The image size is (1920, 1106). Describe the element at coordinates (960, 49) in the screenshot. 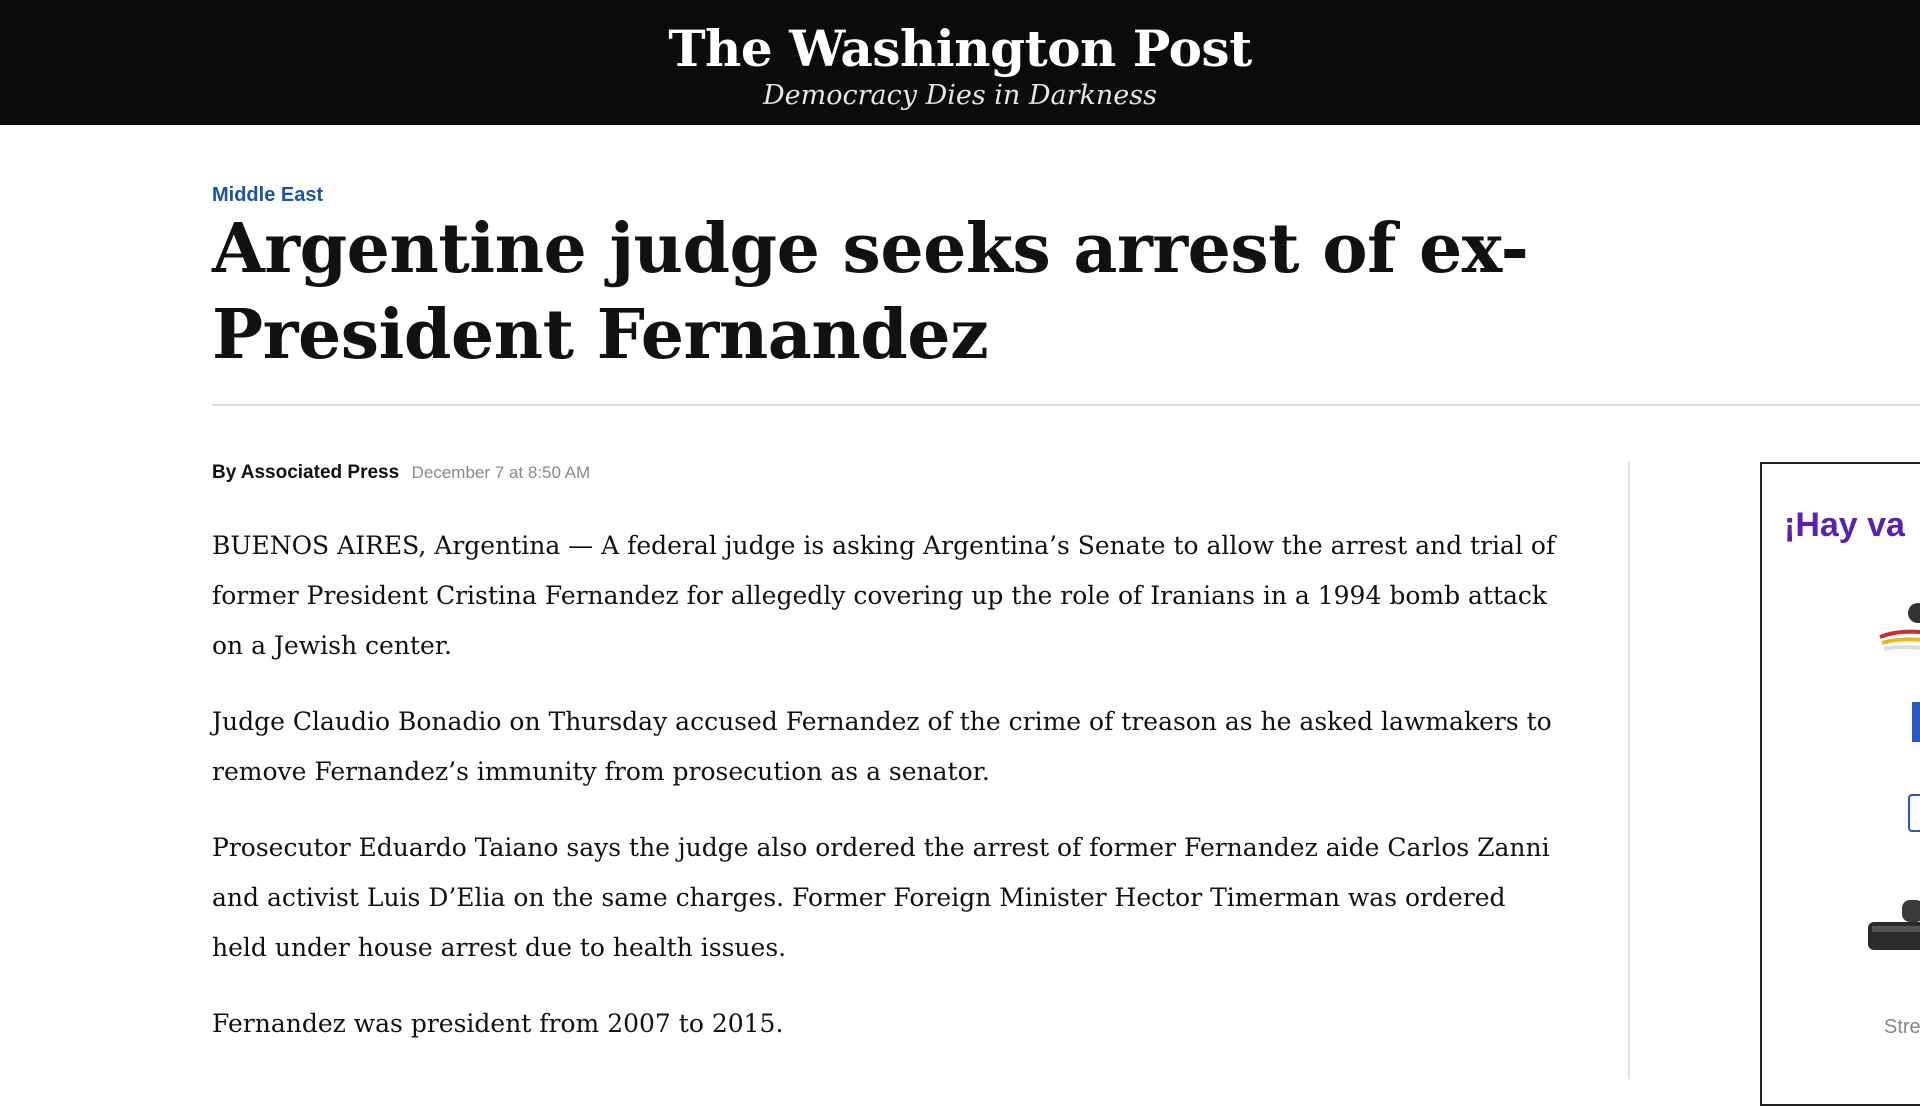

I see `washington-post-logo: The Washington Post` at that location.